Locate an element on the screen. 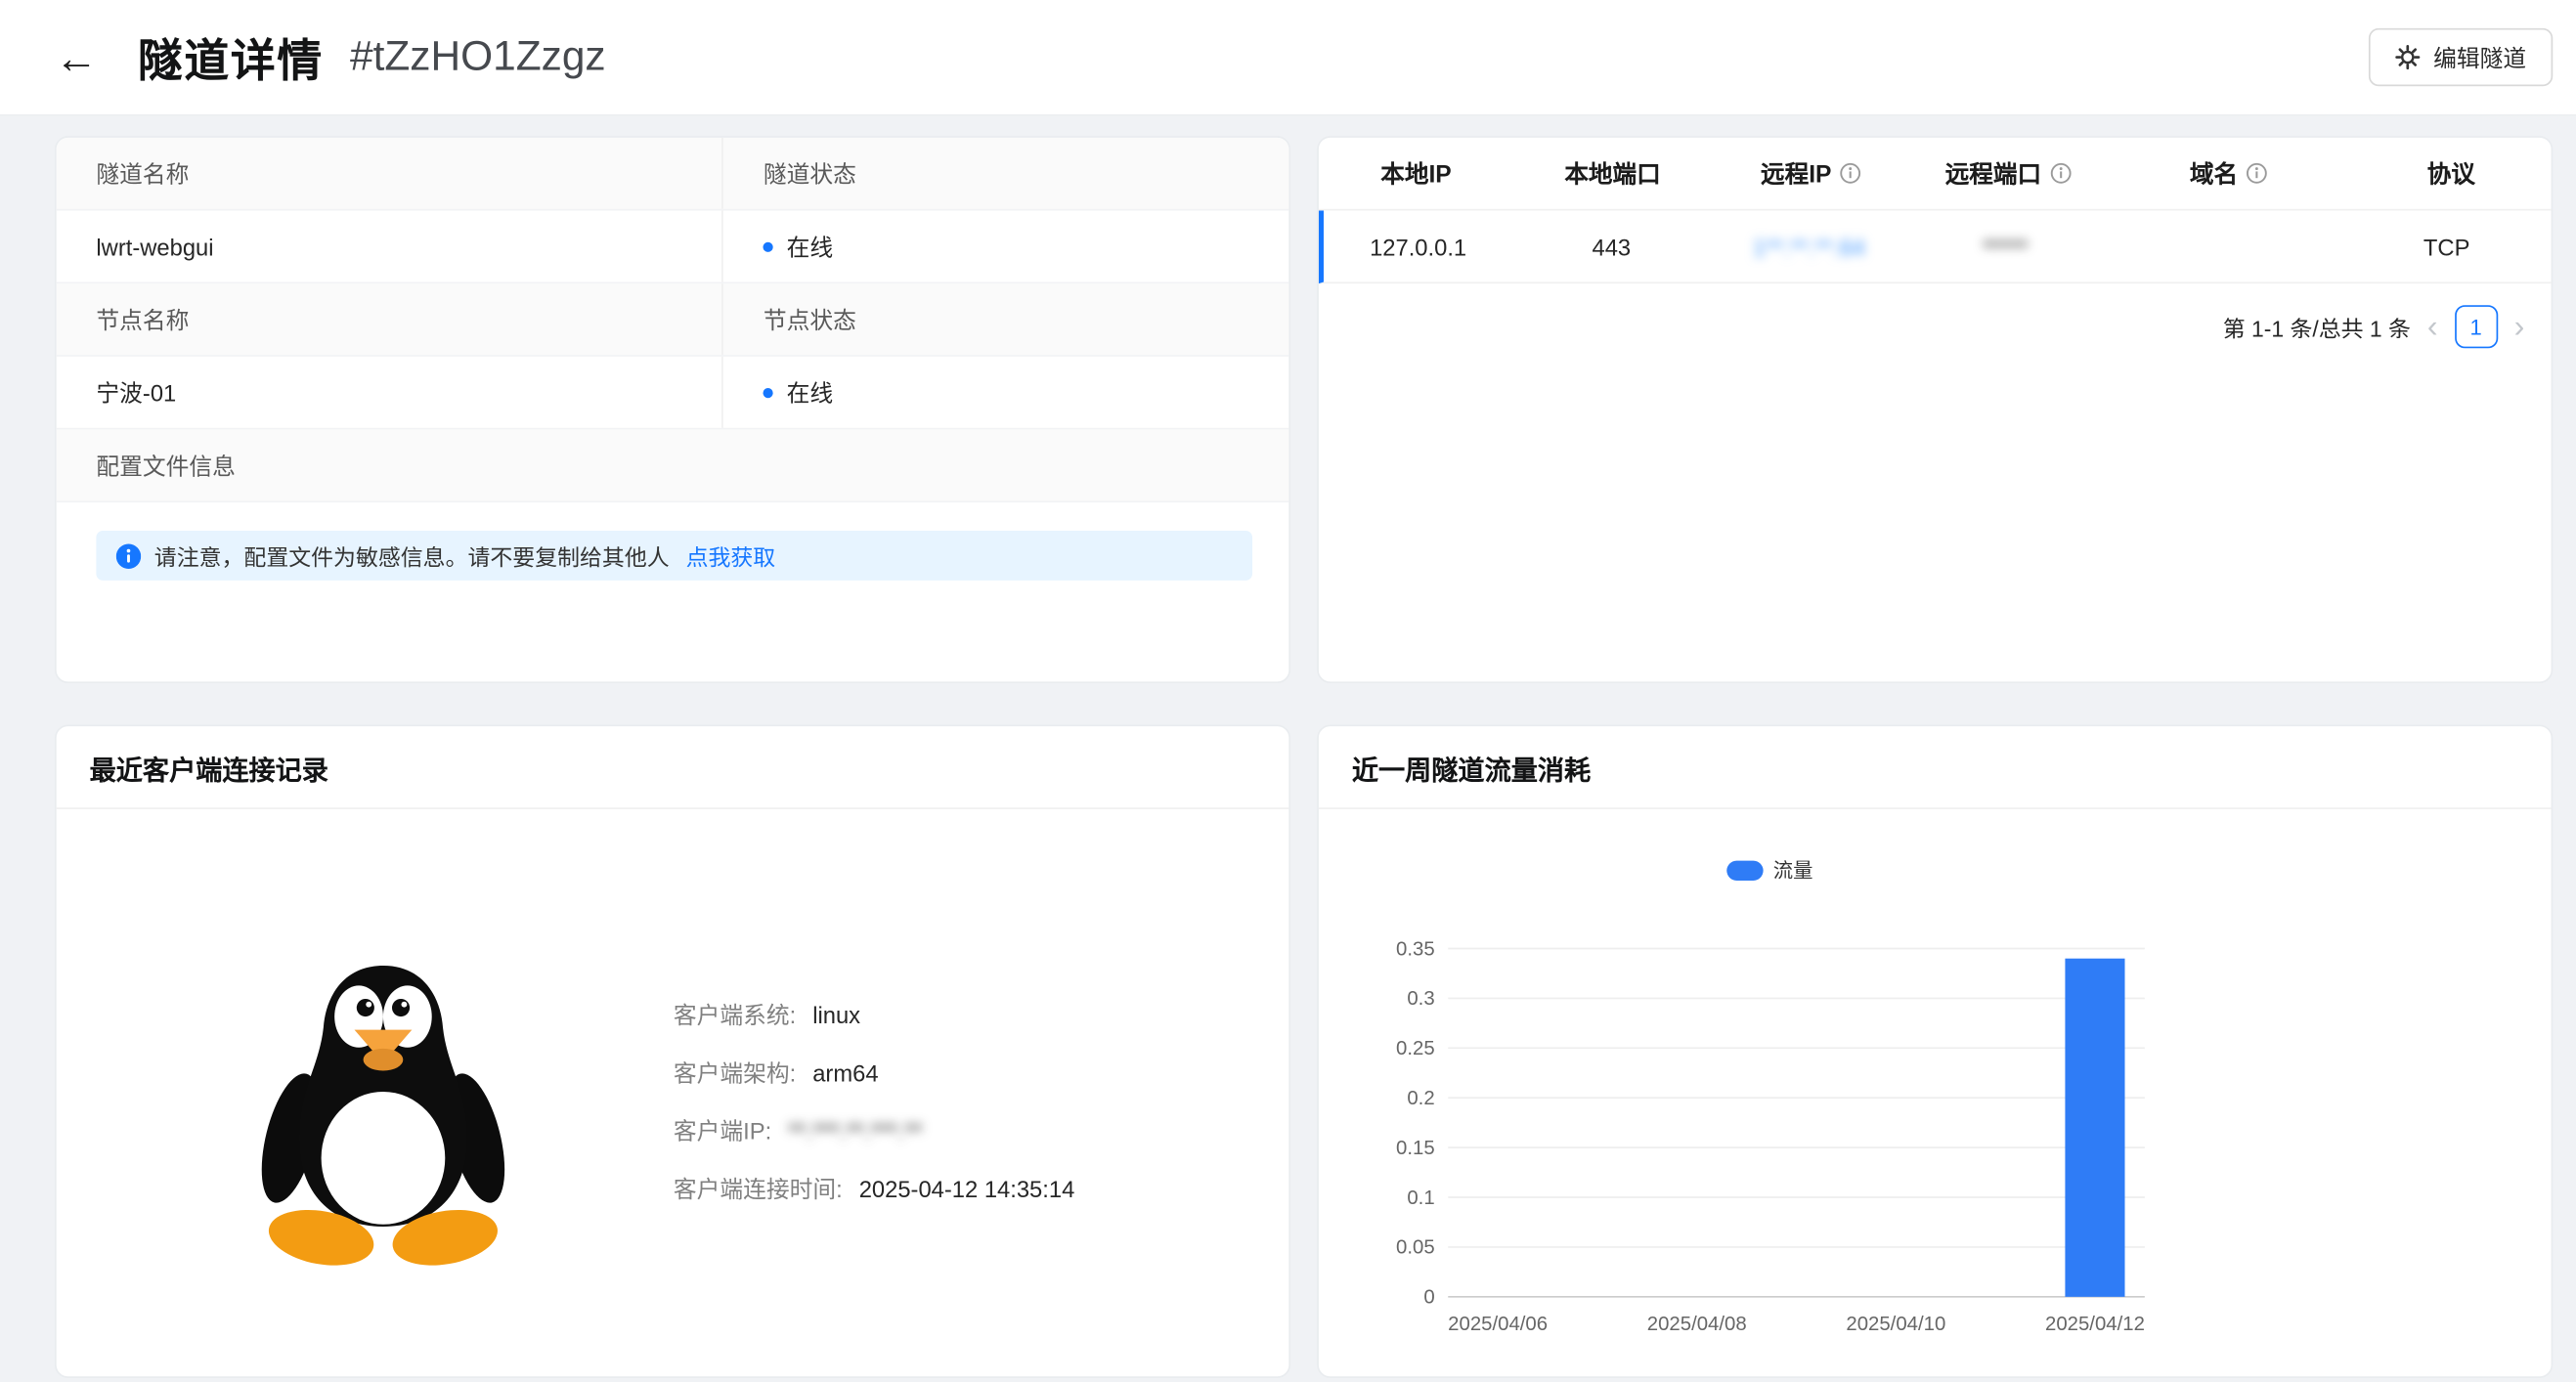 The image size is (2576, 1382). col-label: 域名 is located at coordinates (2214, 176).